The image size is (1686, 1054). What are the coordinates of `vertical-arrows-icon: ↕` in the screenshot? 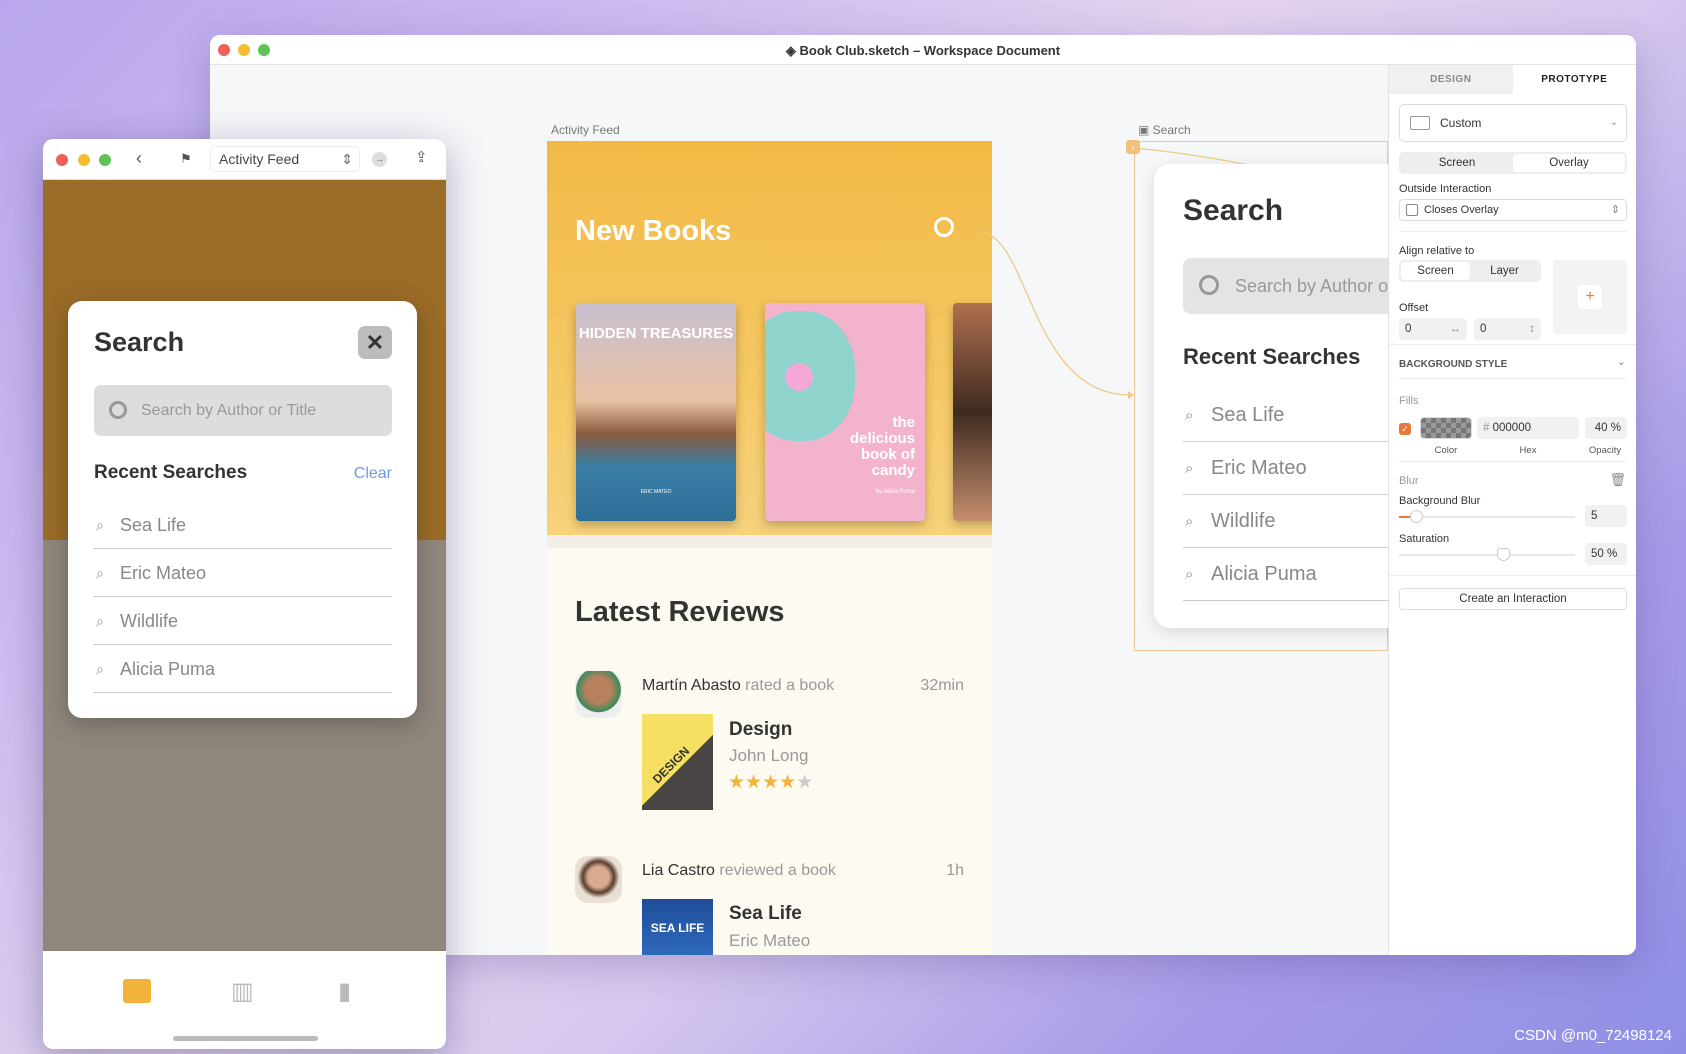 It's located at (1532, 329).